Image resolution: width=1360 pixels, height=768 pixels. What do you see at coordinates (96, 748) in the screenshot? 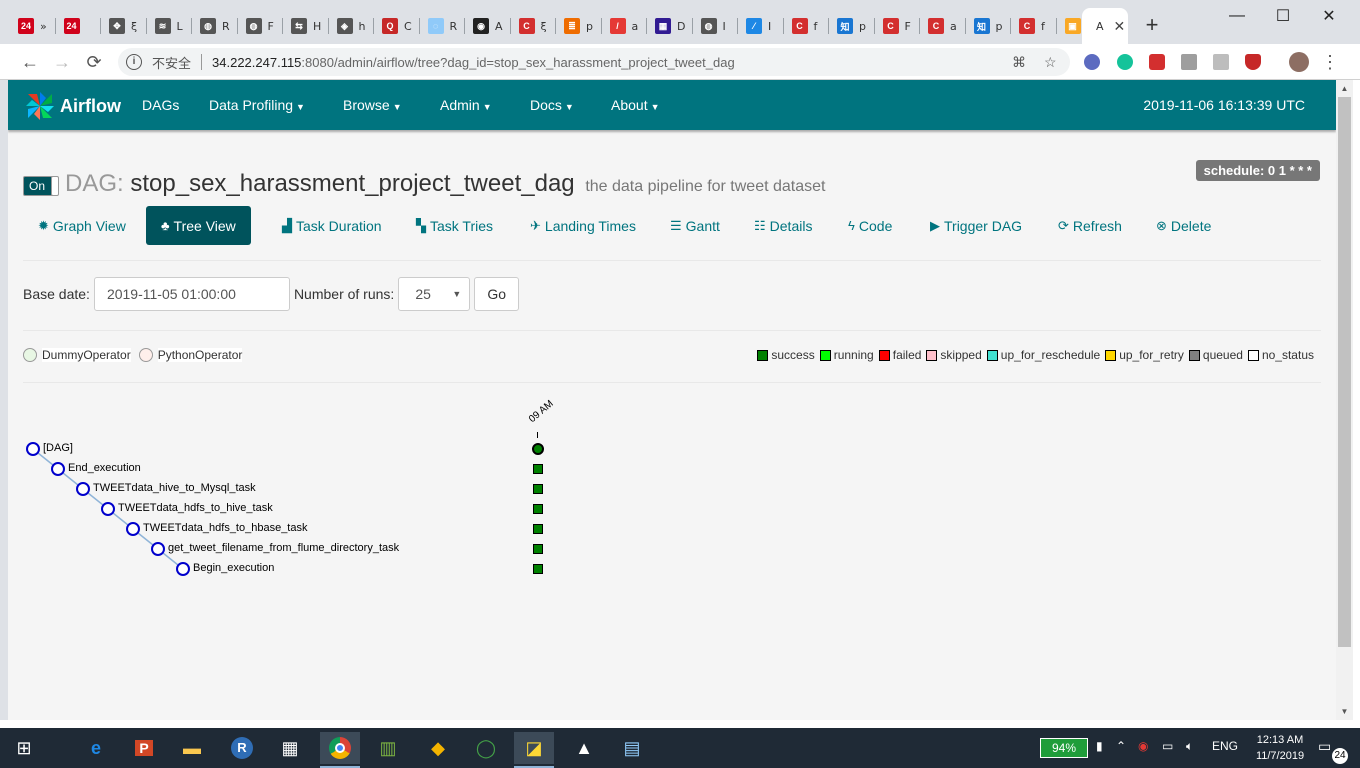
I see `edge-icon: e` at bounding box center [96, 748].